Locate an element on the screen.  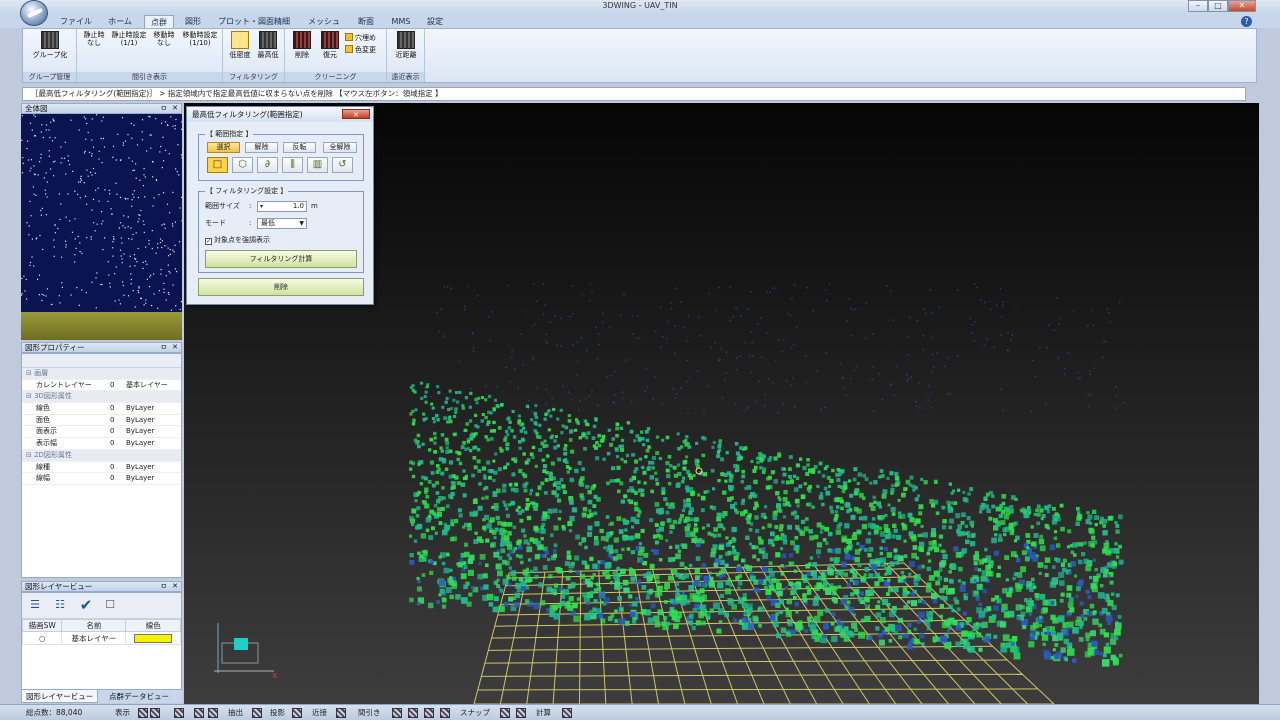
clean-delete-button: 削除 is located at coordinates (302, 45).